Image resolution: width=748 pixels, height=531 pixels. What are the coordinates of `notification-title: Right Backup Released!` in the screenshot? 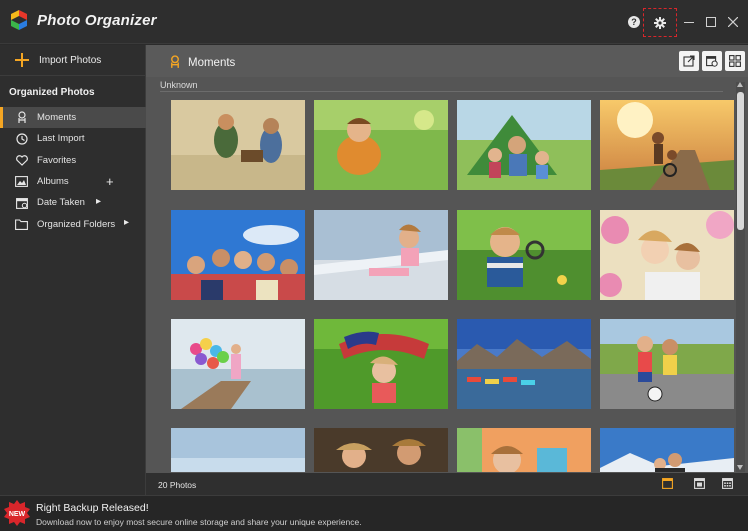 It's located at (92, 508).